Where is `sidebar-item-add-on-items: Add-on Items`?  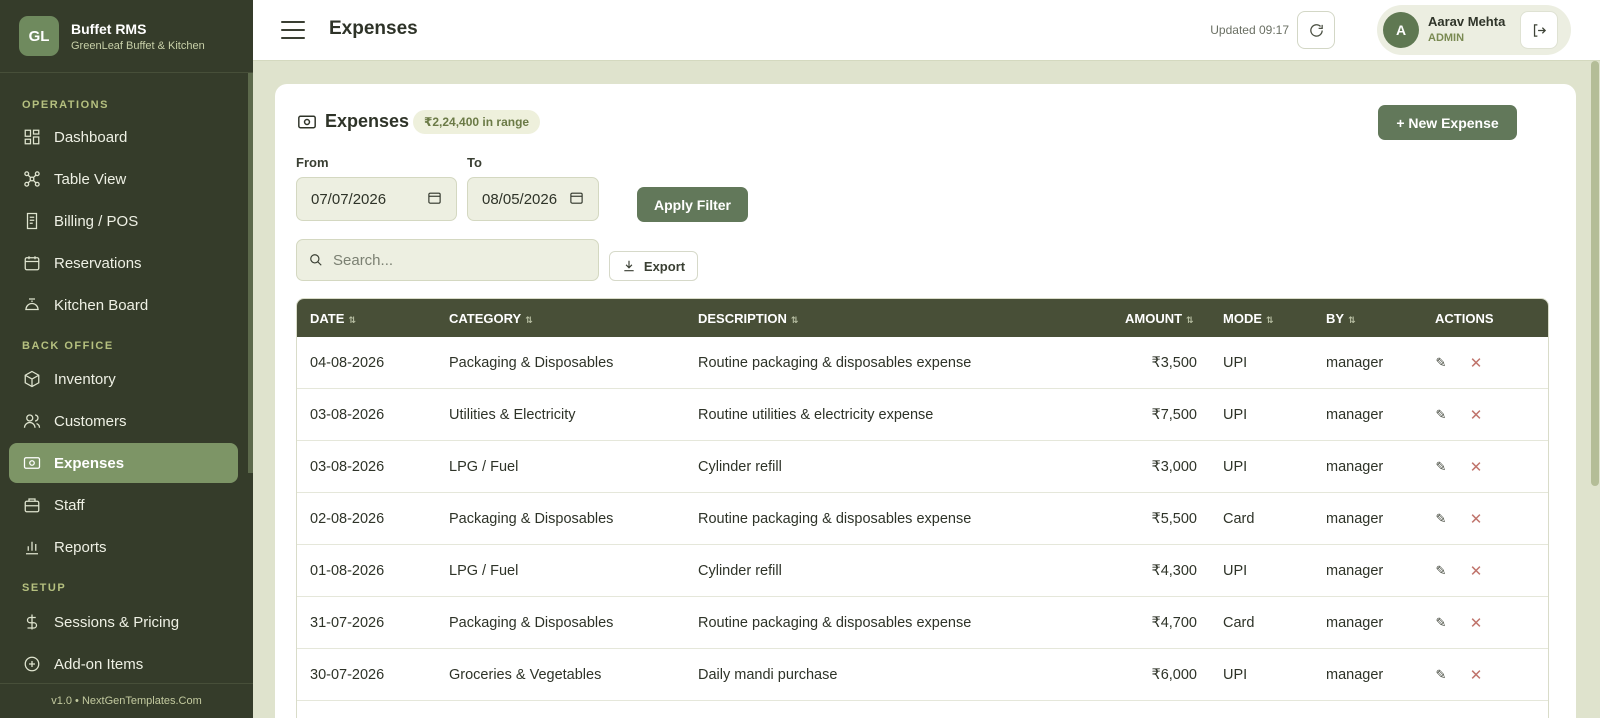
sidebar-item-add-on-items: Add-on Items is located at coordinates (123, 663).